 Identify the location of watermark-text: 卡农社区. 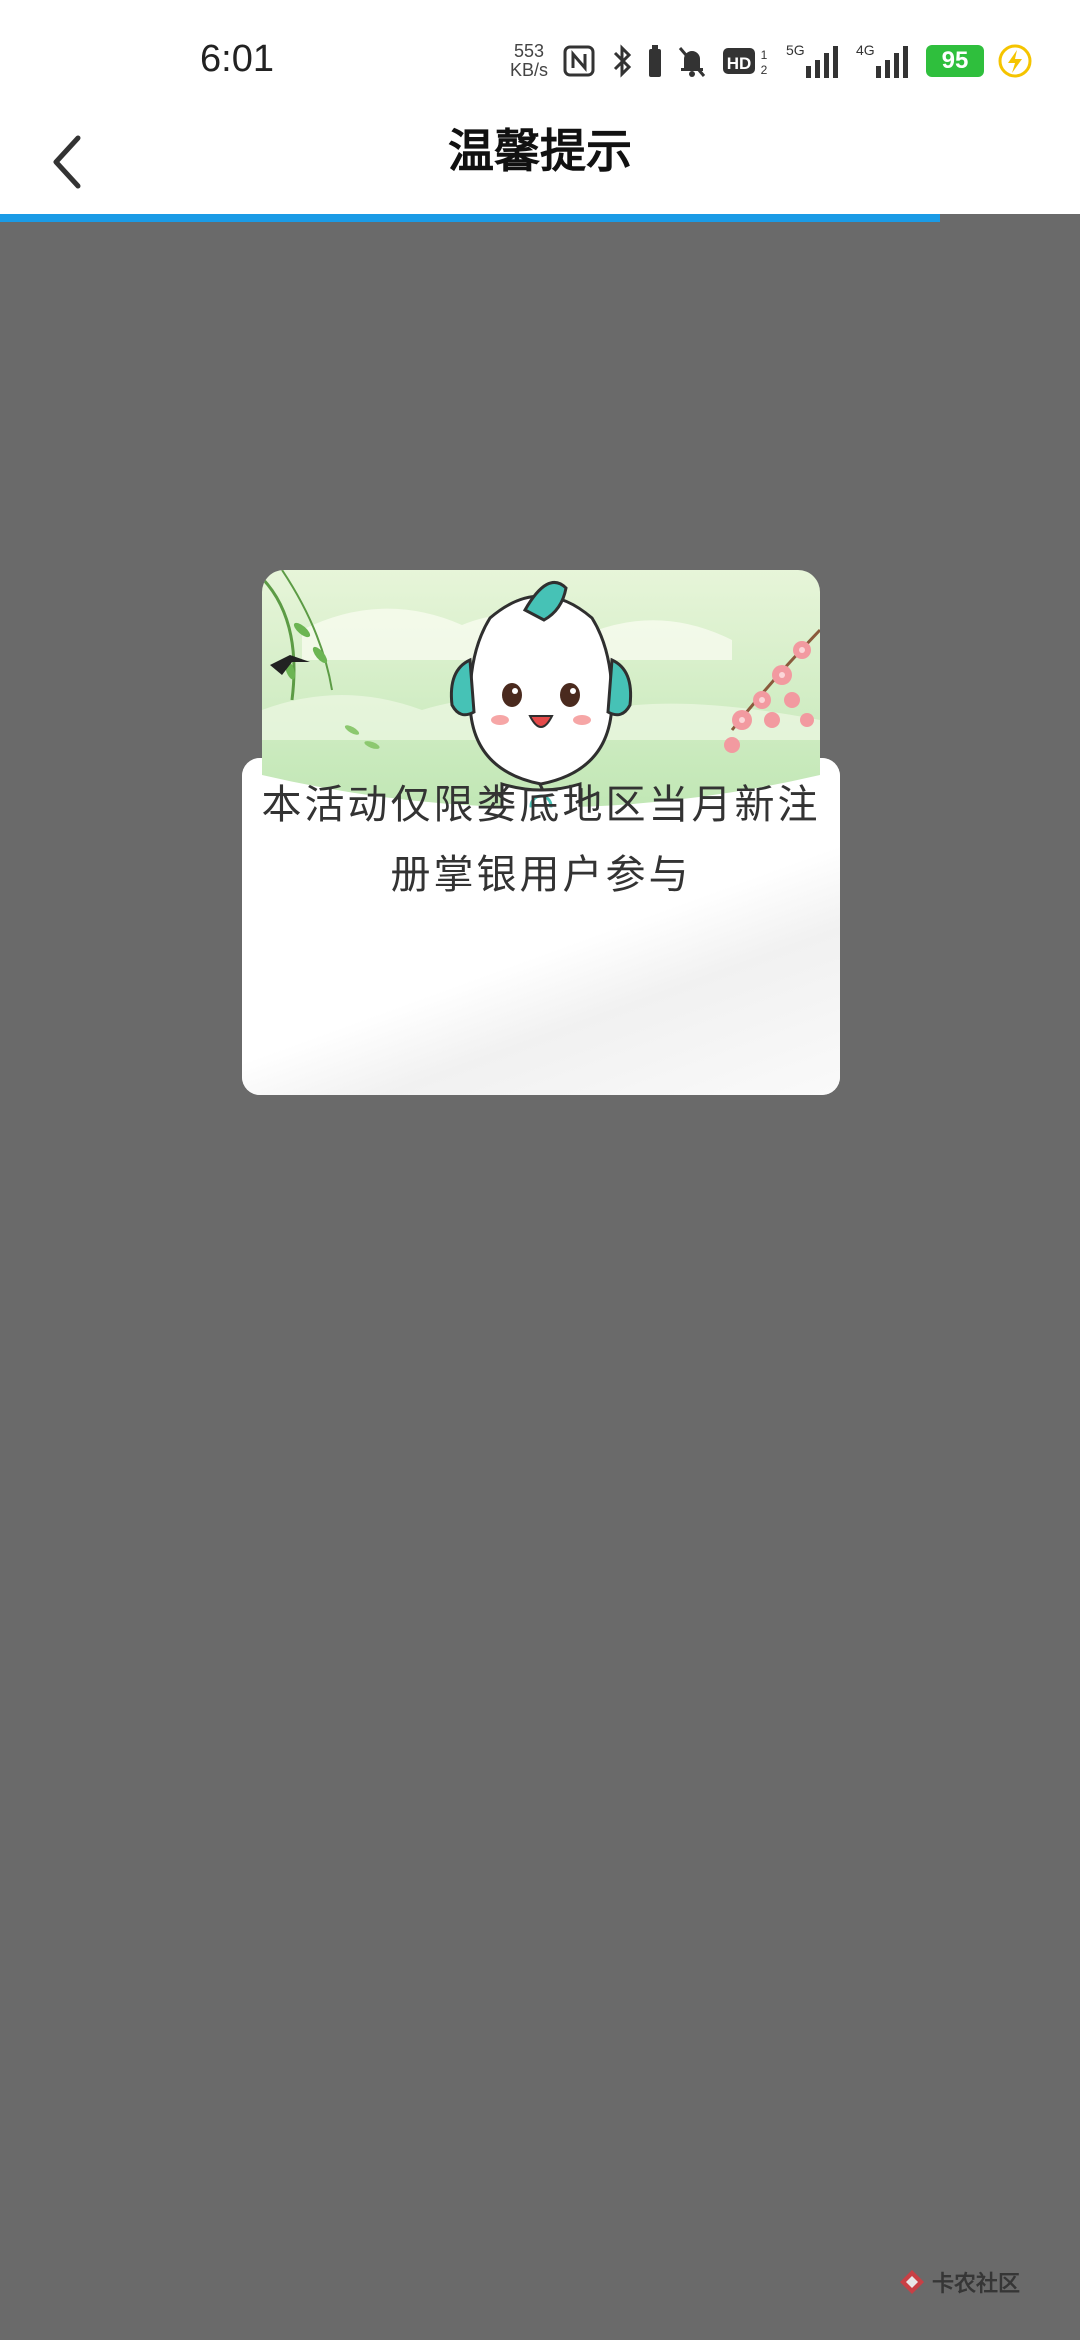
(975, 2284).